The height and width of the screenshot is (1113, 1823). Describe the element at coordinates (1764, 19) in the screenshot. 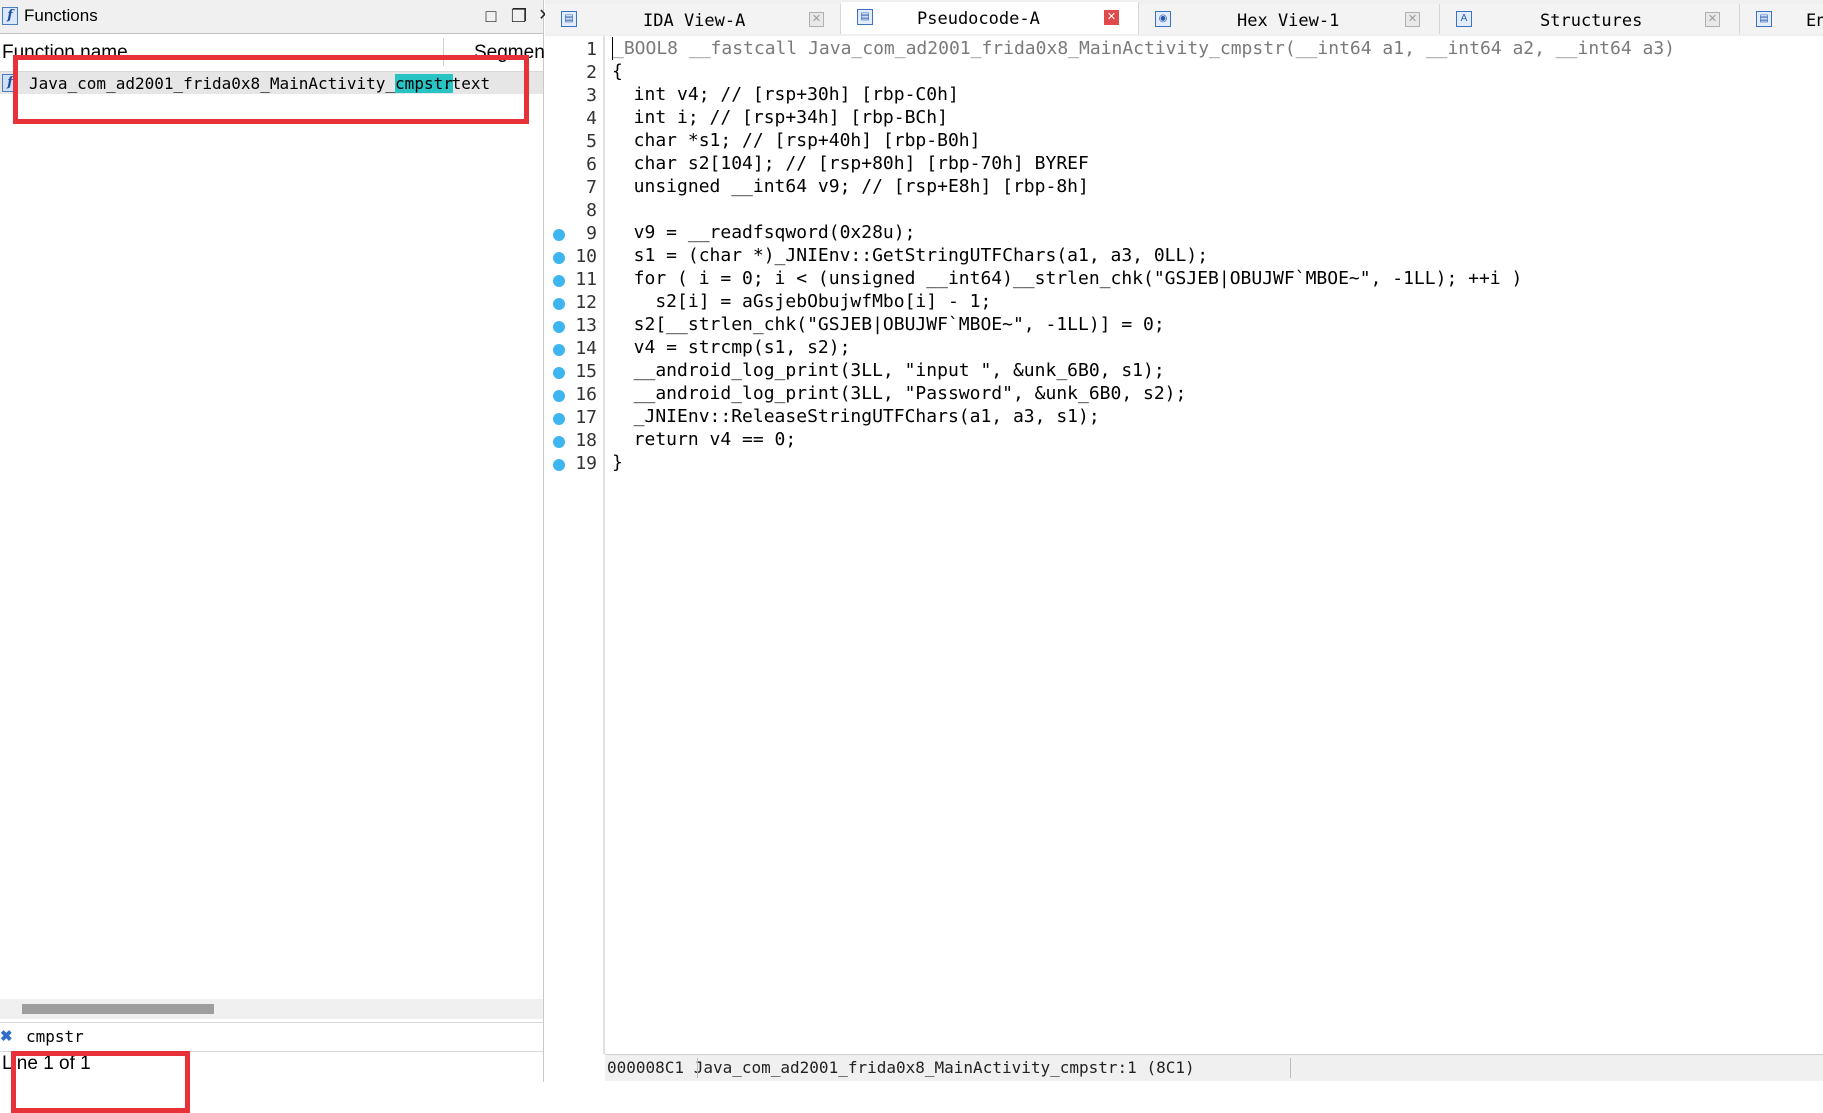

I see `enums-icon: ▤` at that location.